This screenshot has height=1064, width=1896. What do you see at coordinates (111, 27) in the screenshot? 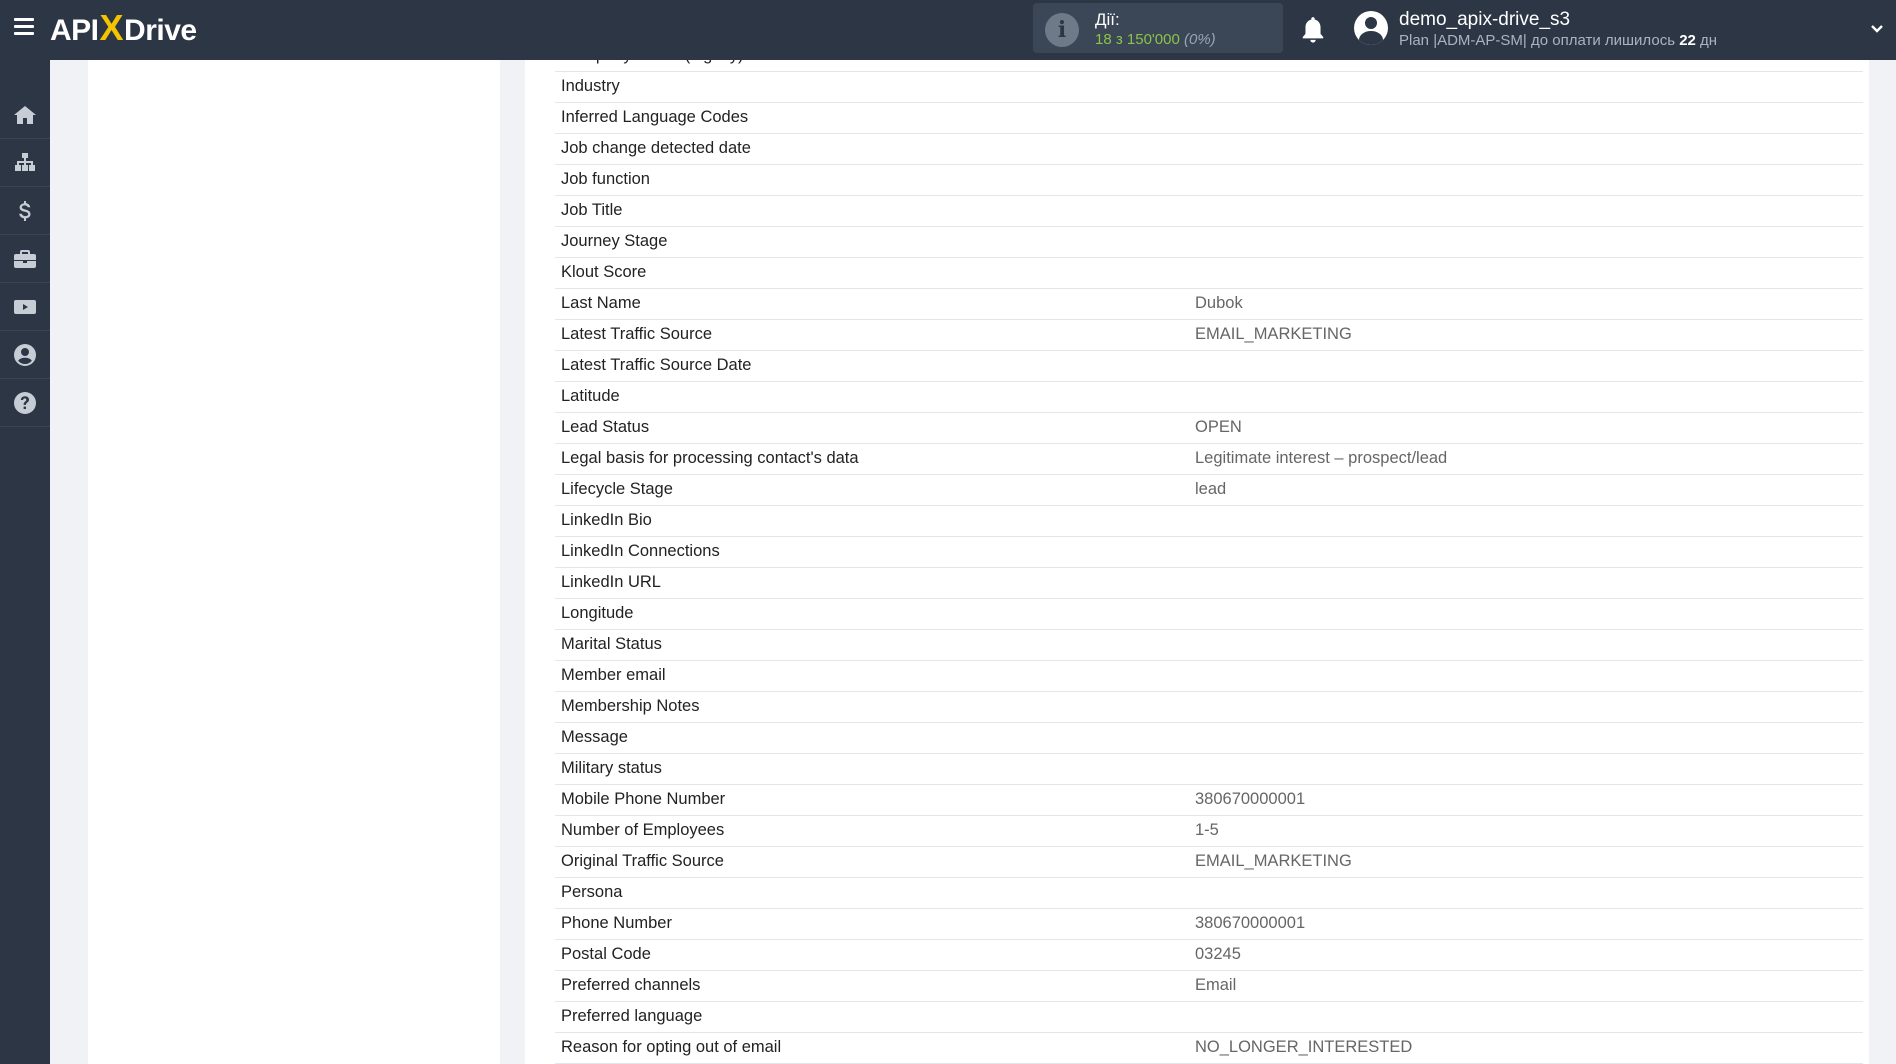
I see `logo-x: X` at bounding box center [111, 27].